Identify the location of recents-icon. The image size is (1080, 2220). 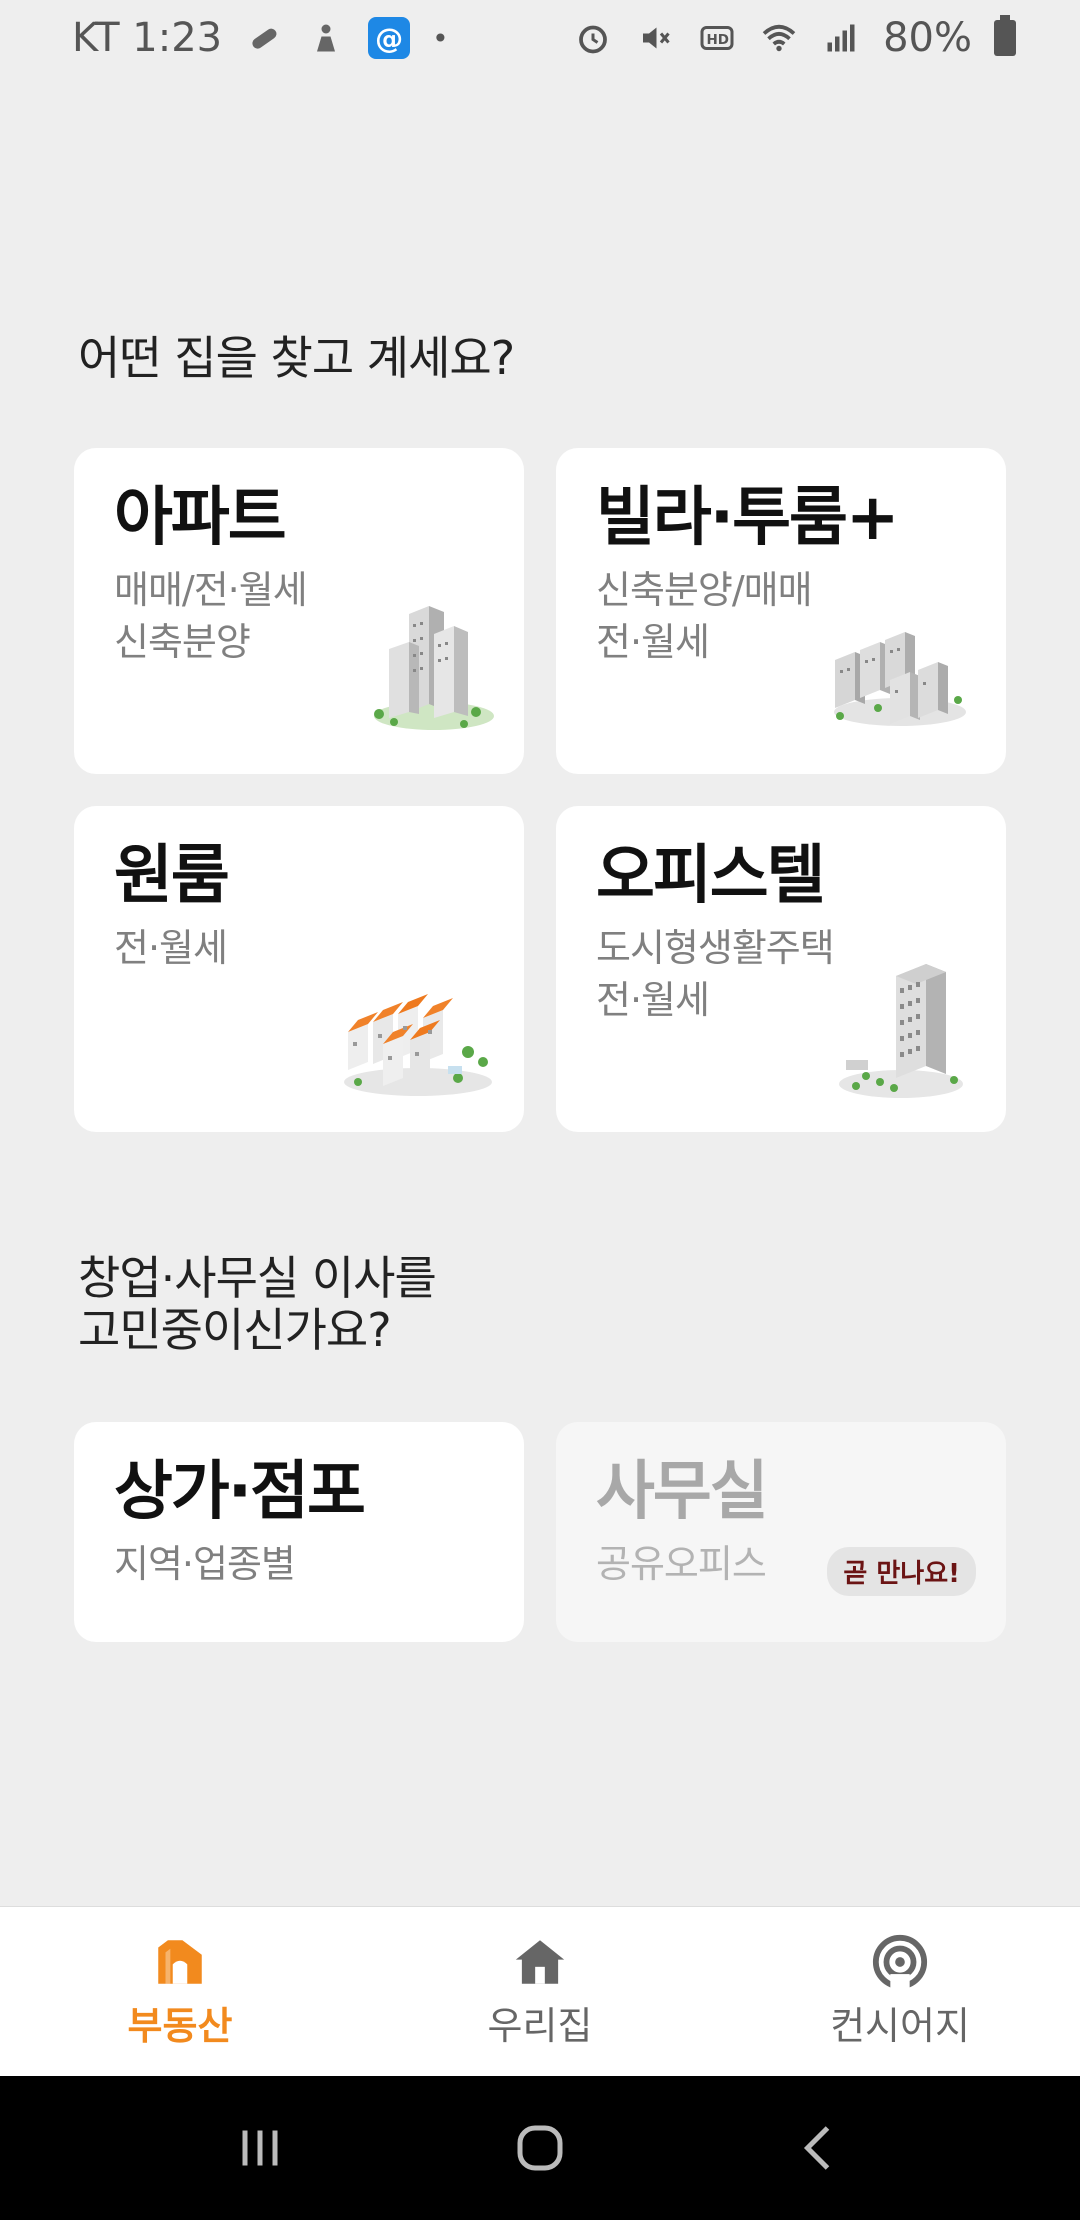
(260, 2148).